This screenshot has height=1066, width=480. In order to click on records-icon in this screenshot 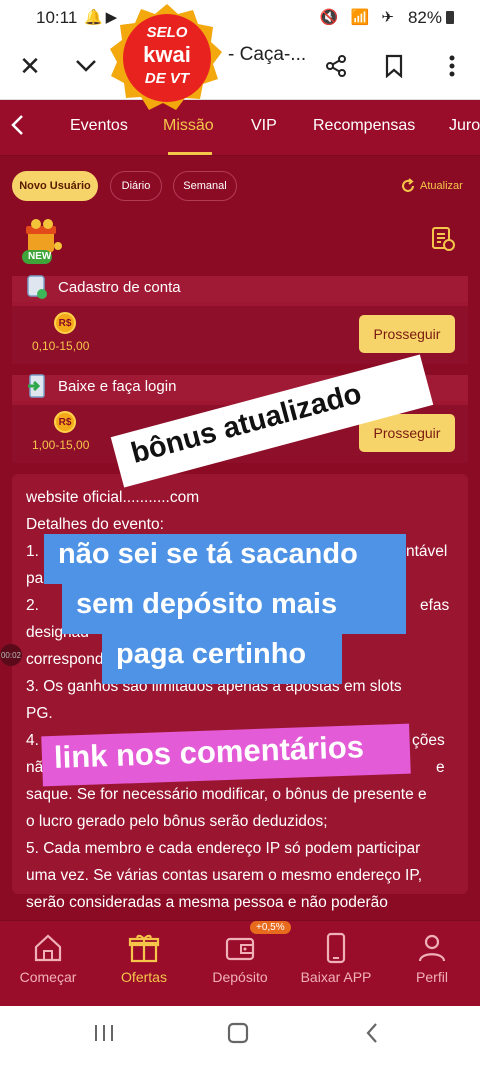, I will do `click(443, 239)`.